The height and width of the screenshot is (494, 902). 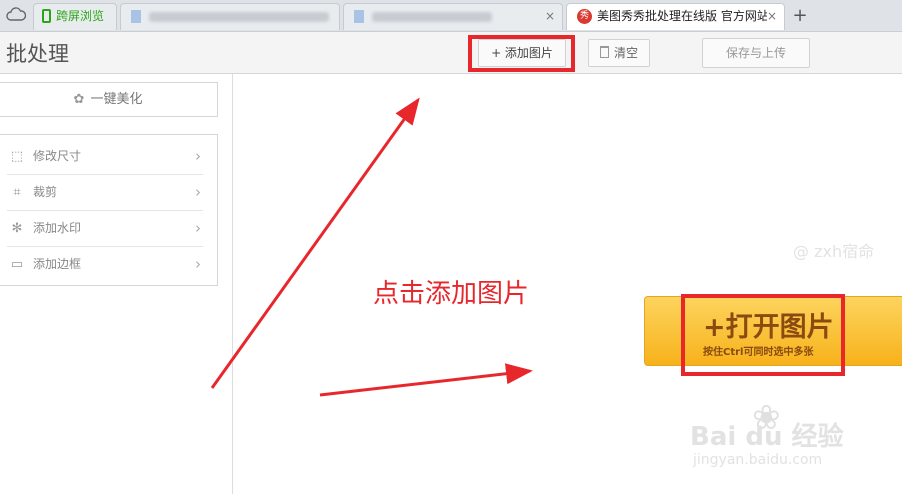 What do you see at coordinates (763, 335) in the screenshot?
I see `open-image-highlight` at bounding box center [763, 335].